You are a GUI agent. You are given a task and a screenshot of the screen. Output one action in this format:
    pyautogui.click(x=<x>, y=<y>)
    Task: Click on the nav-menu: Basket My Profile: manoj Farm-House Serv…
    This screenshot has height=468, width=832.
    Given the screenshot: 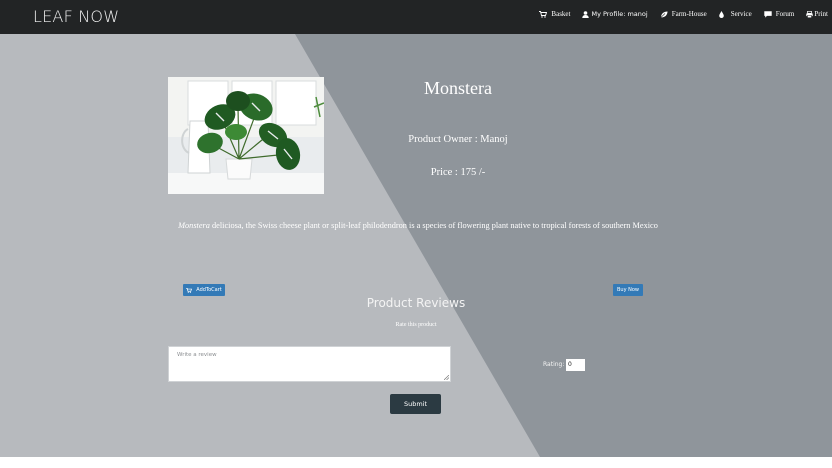 What is the action you would take?
    pyautogui.click(x=677, y=14)
    